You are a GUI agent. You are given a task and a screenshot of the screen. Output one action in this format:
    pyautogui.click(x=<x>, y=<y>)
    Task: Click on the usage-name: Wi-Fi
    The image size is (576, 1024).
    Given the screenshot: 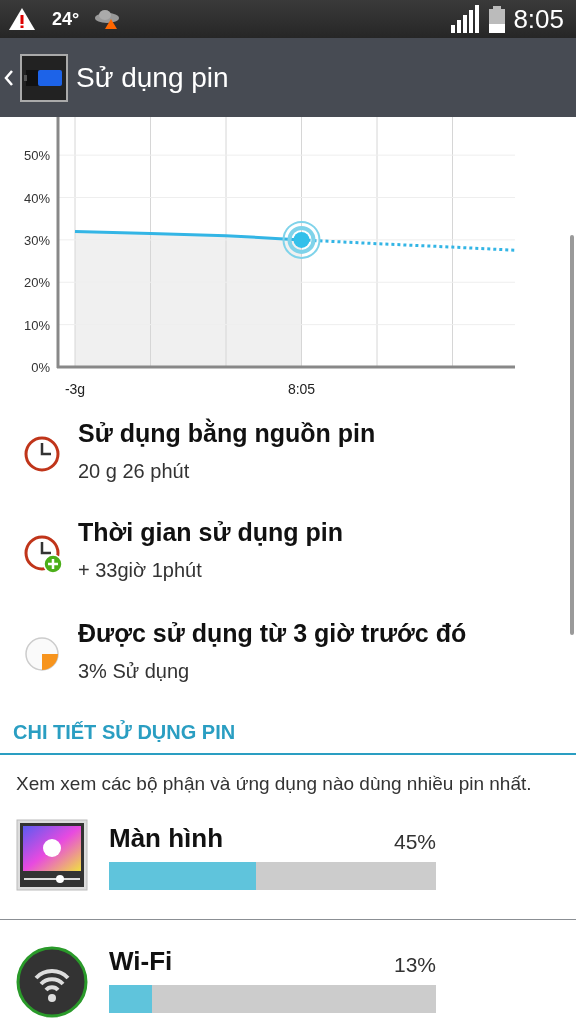 What is the action you would take?
    pyautogui.click(x=141, y=961)
    